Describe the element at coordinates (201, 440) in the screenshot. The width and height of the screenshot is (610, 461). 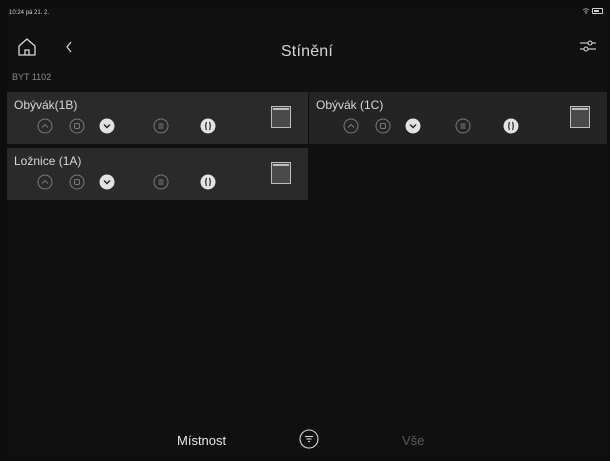
I see `tab-room: Místnost` at that location.